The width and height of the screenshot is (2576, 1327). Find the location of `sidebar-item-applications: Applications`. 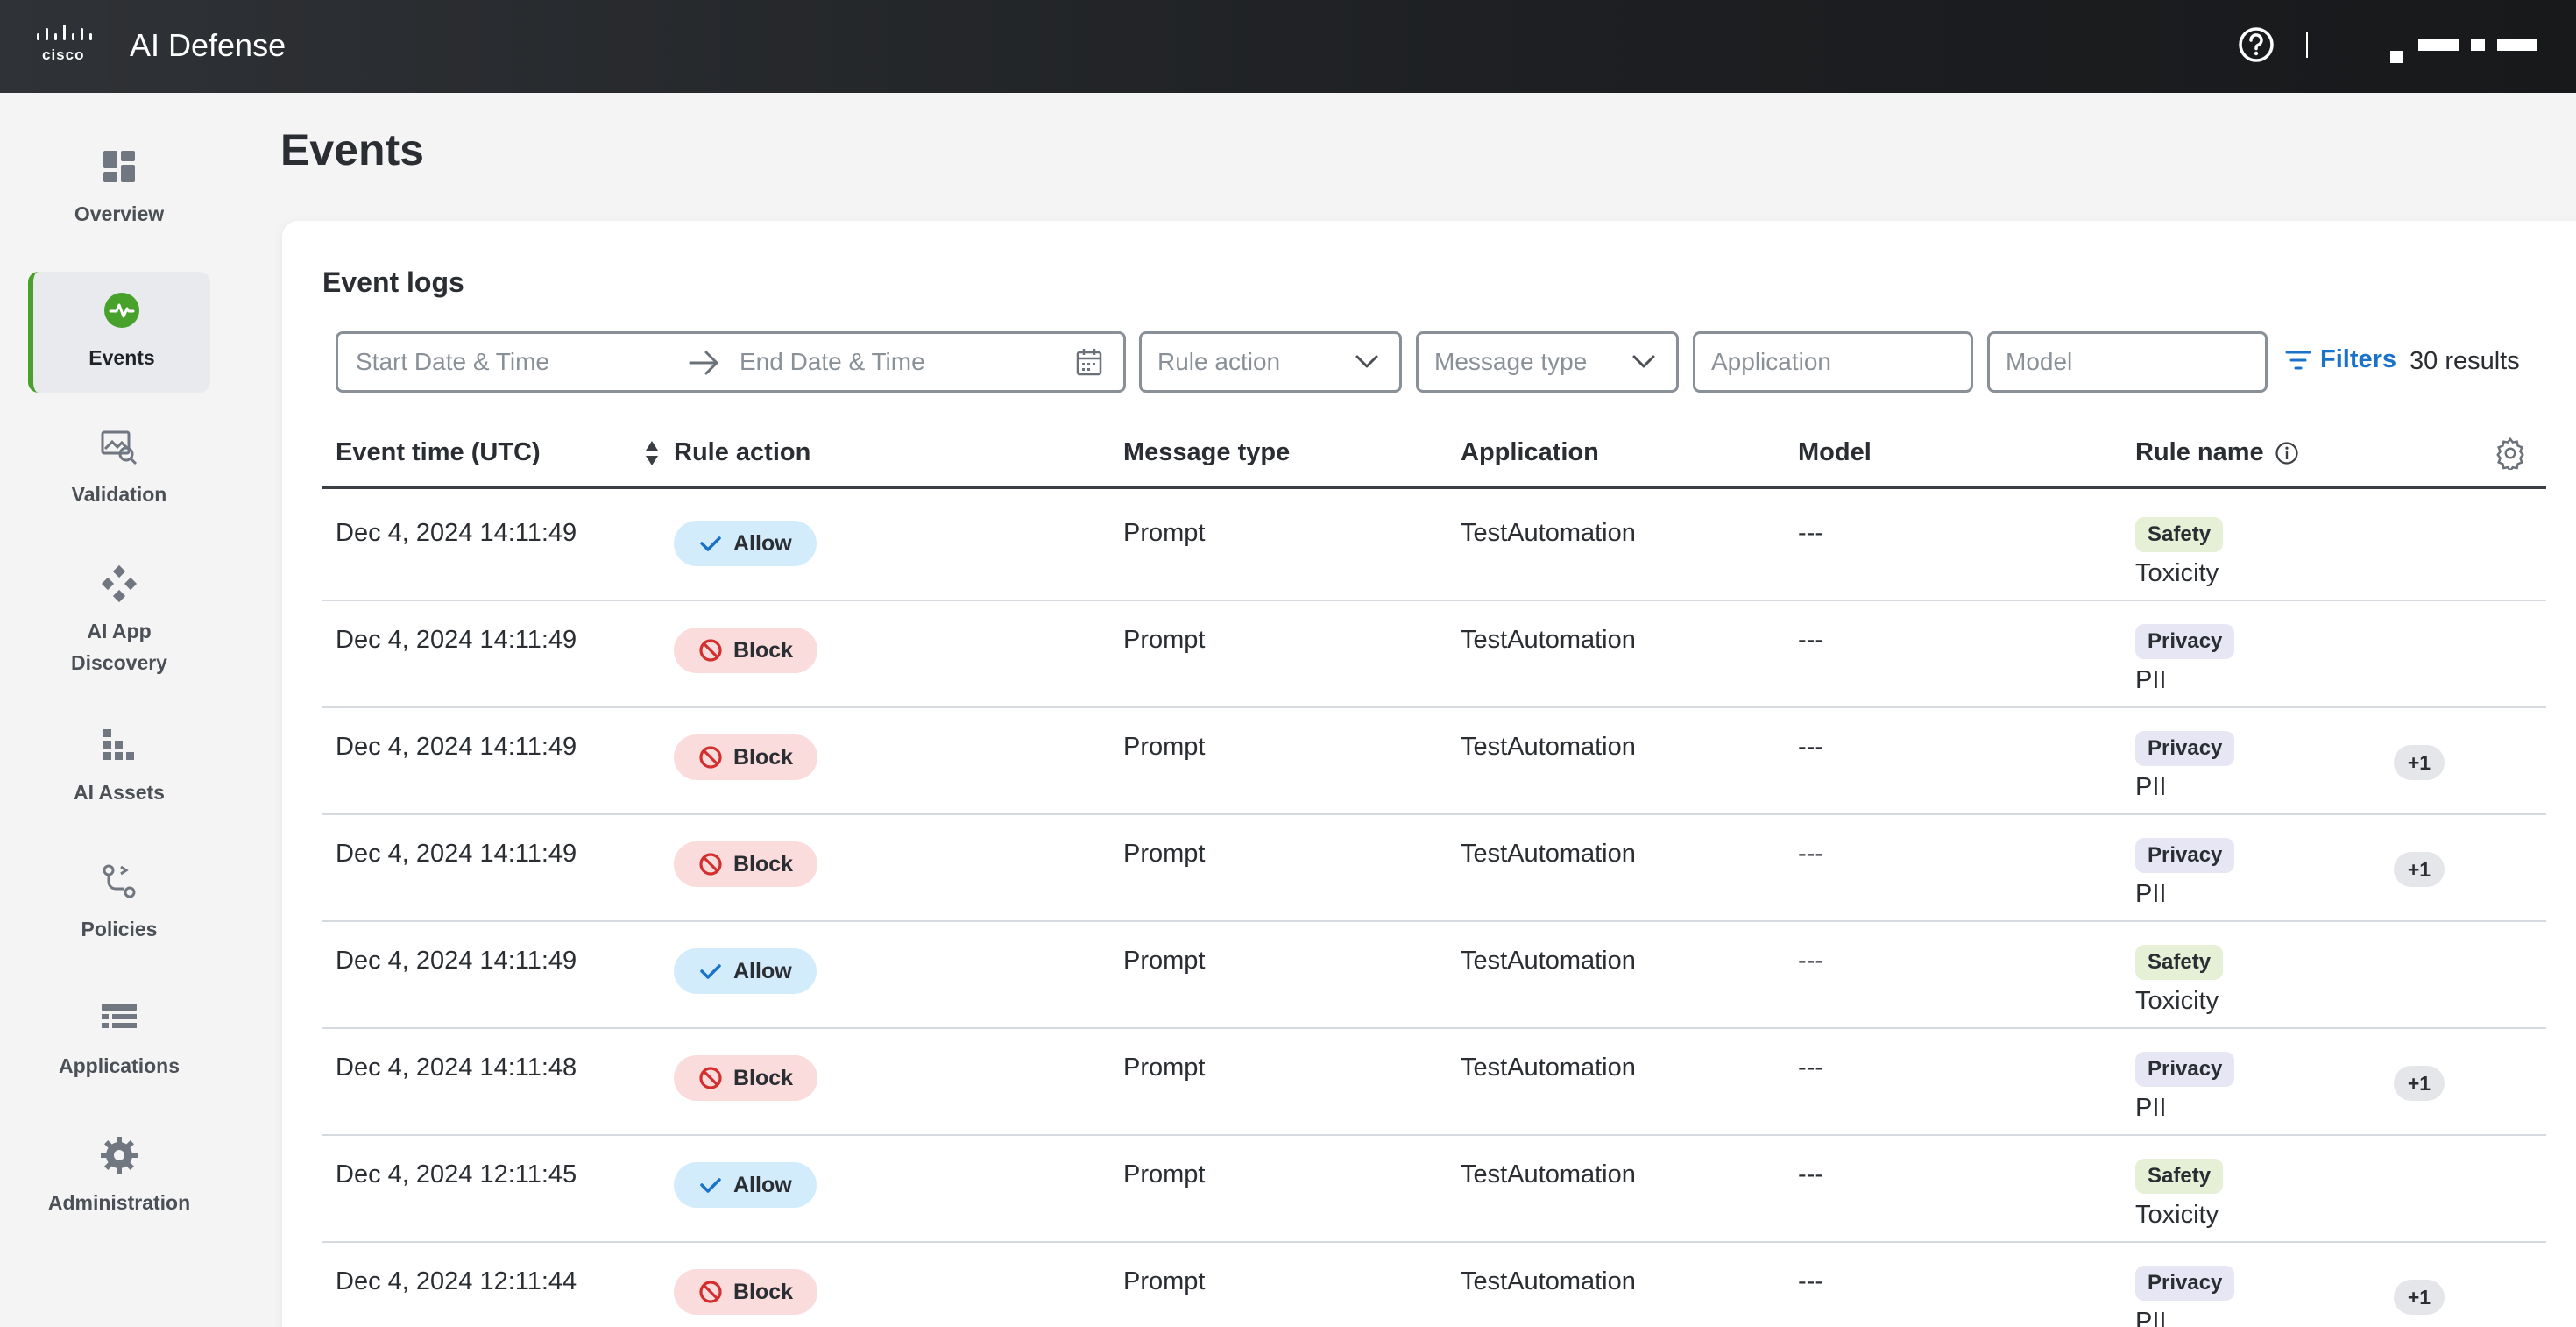

sidebar-item-applications: Applications is located at coordinates (119, 1040).